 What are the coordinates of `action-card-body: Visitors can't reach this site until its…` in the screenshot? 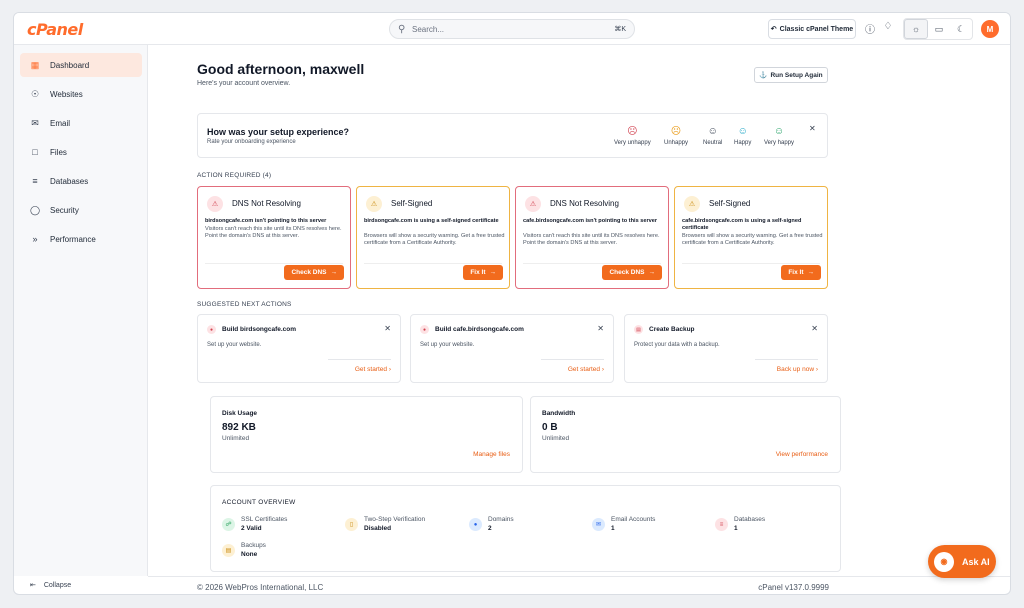 It's located at (273, 232).